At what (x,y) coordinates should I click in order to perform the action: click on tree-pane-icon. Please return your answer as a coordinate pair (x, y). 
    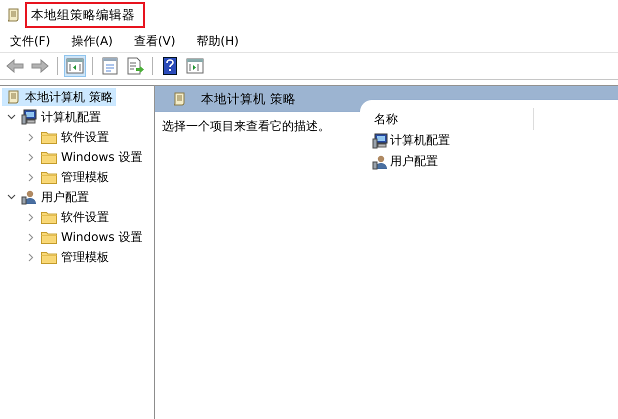
    Looking at the image, I should click on (75, 66).